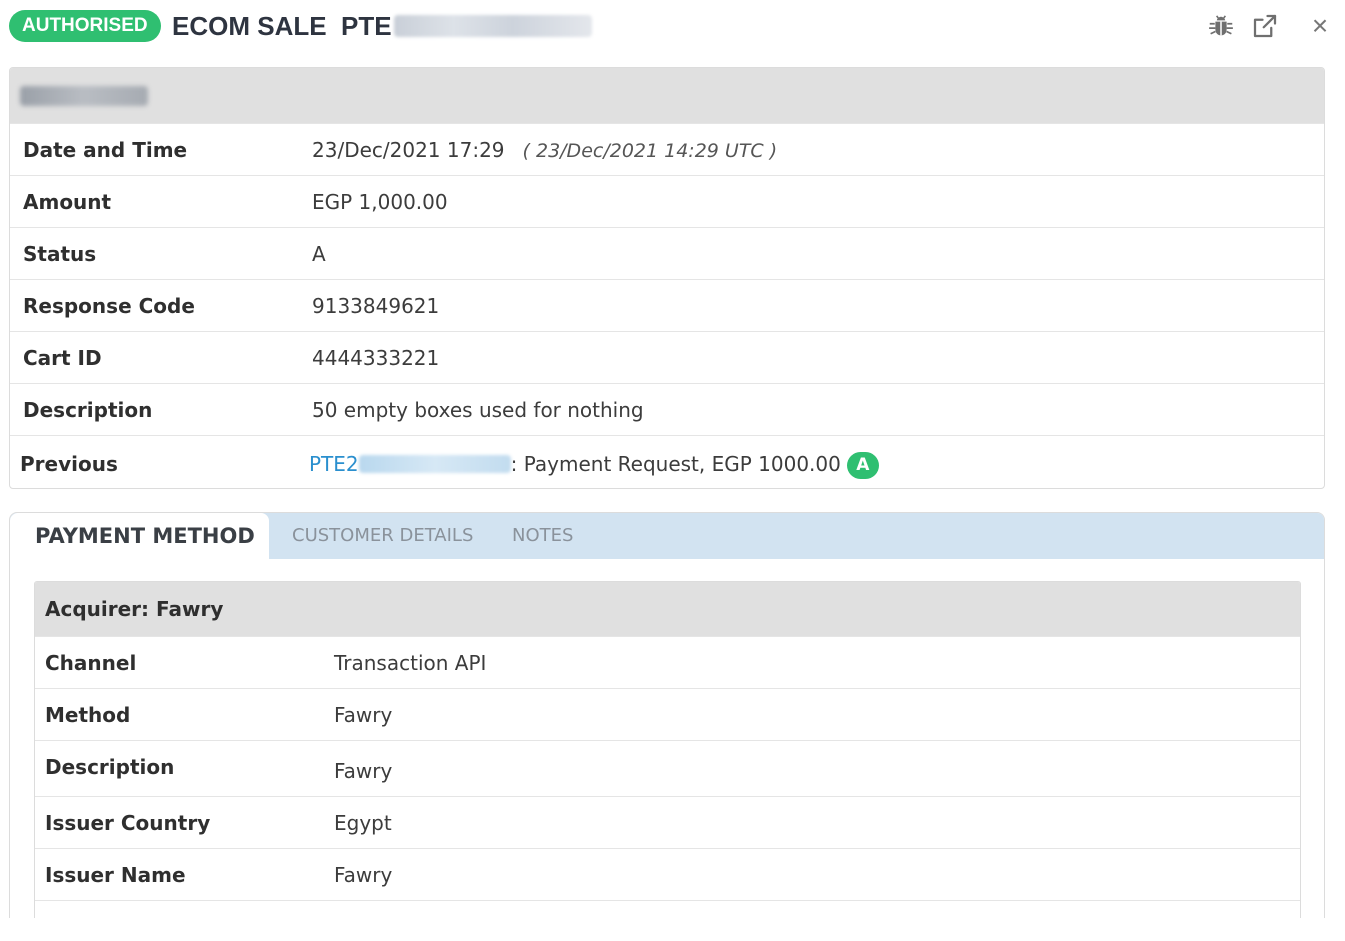 The width and height of the screenshot is (1345, 941). I want to click on redacted-link-reference, so click(434, 464).